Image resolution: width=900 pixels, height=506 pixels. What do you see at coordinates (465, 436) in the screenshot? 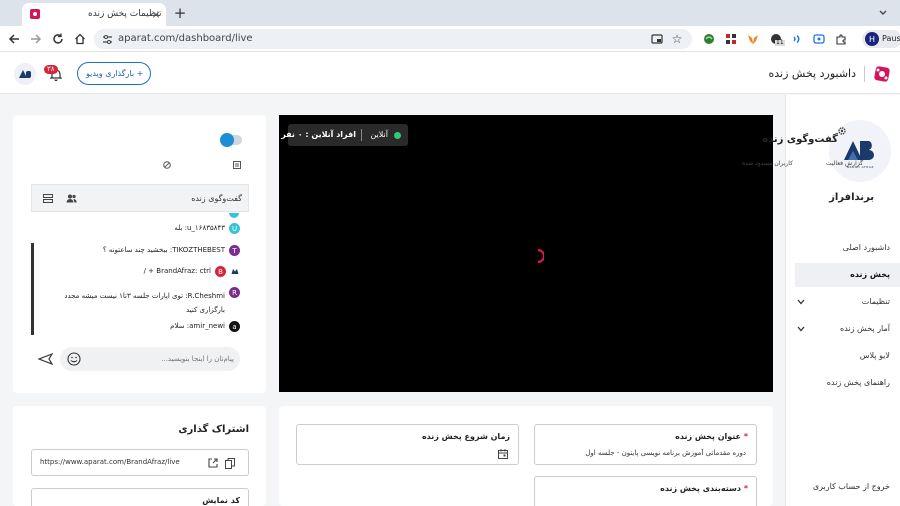
I see `stream-start-label: زمان شروع پخش زنده` at bounding box center [465, 436].